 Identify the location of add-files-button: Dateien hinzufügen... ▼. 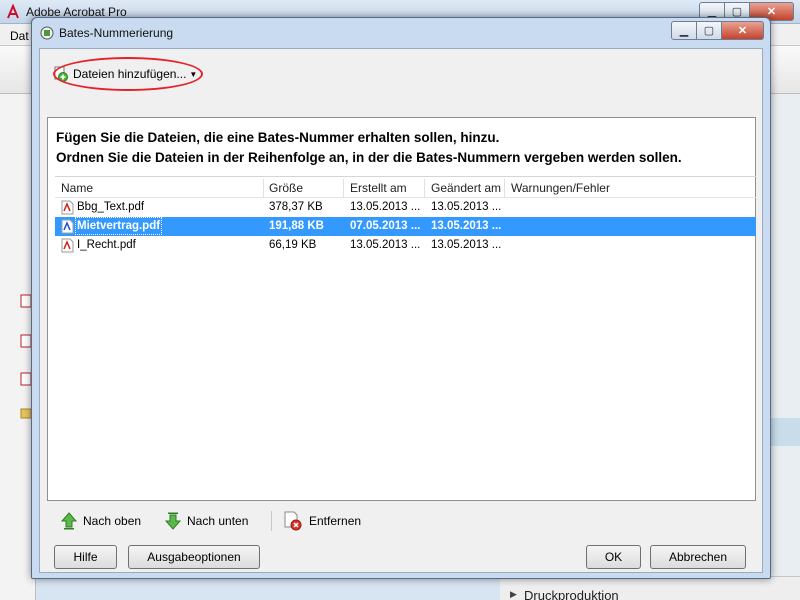
(125, 74).